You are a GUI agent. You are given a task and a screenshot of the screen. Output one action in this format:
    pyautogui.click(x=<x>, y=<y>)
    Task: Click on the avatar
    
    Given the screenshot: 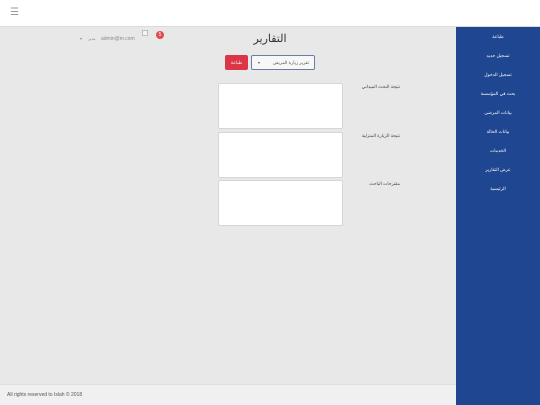 What is the action you would take?
    pyautogui.click(x=145, y=33)
    